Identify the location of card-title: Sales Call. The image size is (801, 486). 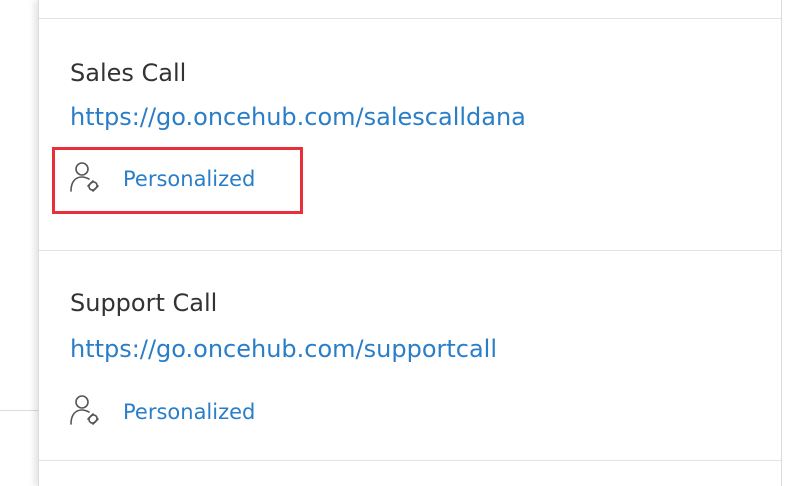
(128, 73).